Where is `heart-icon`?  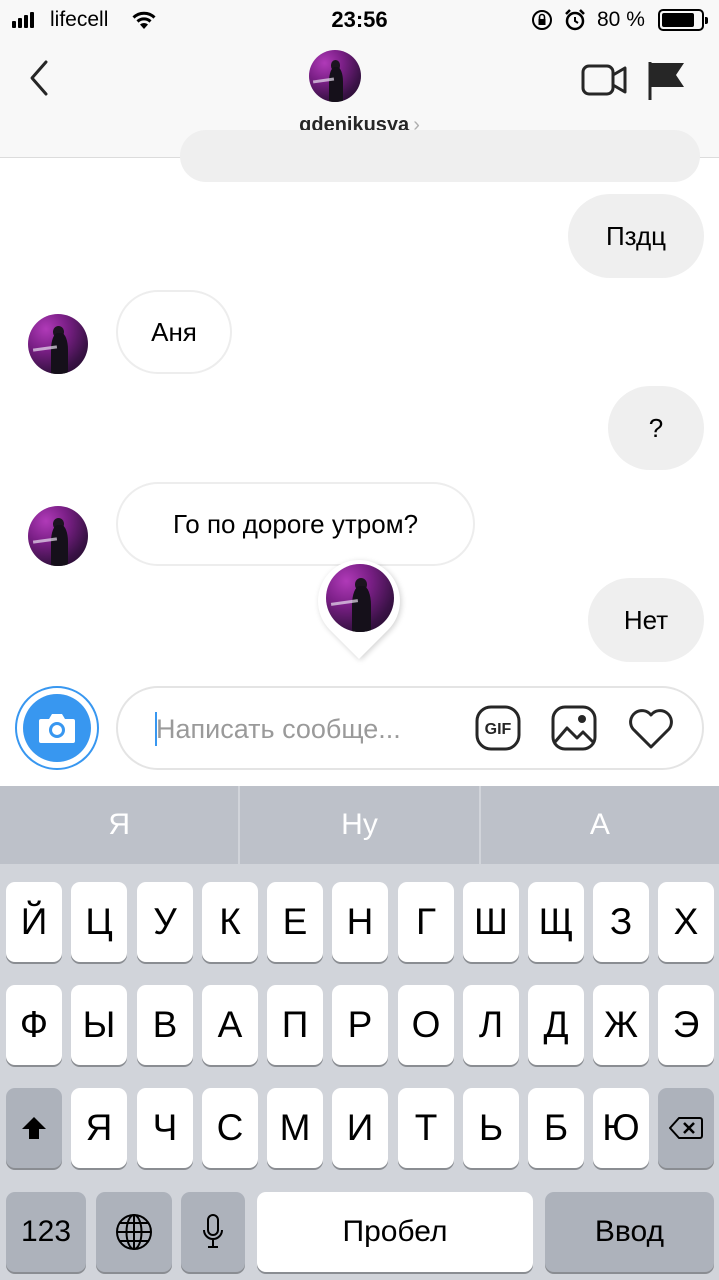
heart-icon is located at coordinates (651, 728).